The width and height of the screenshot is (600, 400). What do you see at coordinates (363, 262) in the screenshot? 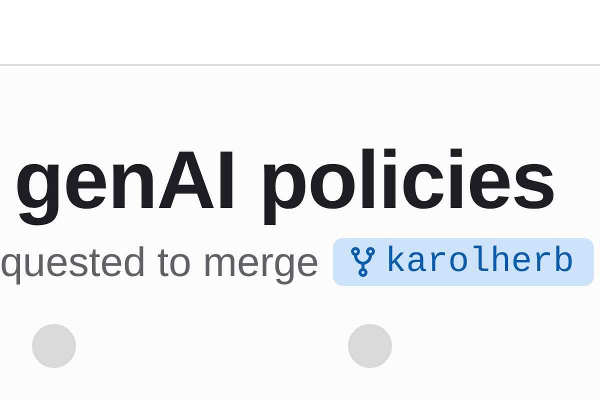
I see `branch-icon` at bounding box center [363, 262].